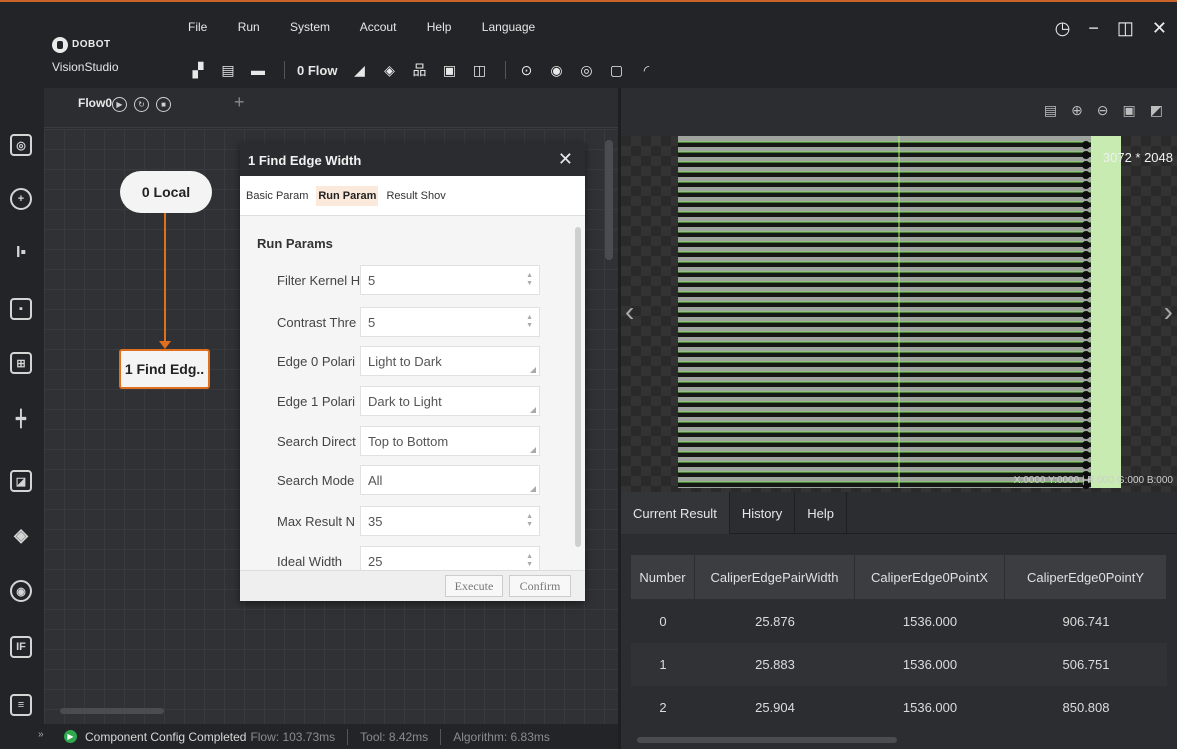  What do you see at coordinates (609, 200) in the screenshot?
I see `canvas-vertical-scrollbar` at bounding box center [609, 200].